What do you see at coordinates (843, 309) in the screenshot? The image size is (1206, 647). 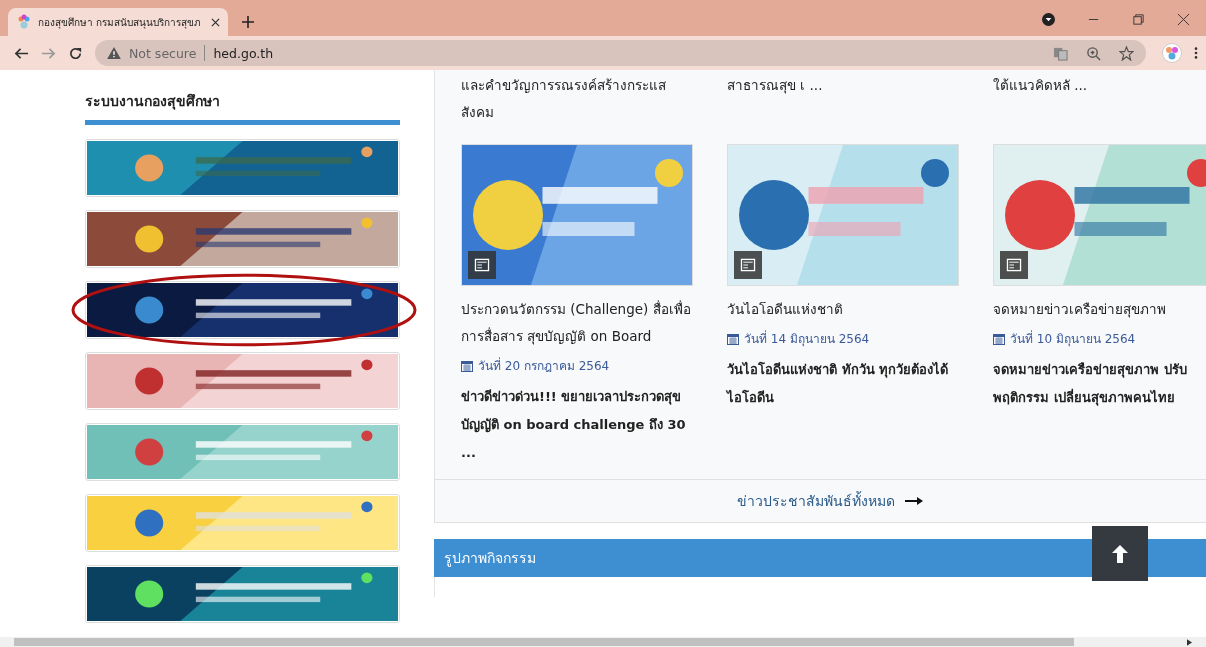 I see `news-title: วันไอโอดีนแห่งชาติ` at bounding box center [843, 309].